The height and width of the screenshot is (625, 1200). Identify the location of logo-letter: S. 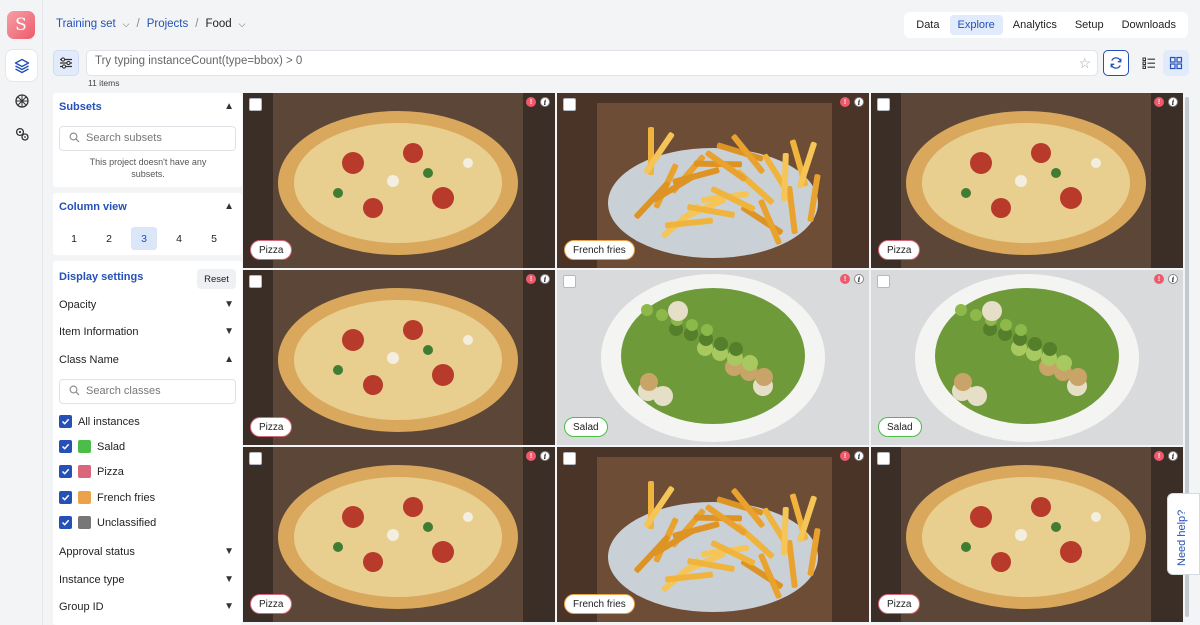
(21, 25).